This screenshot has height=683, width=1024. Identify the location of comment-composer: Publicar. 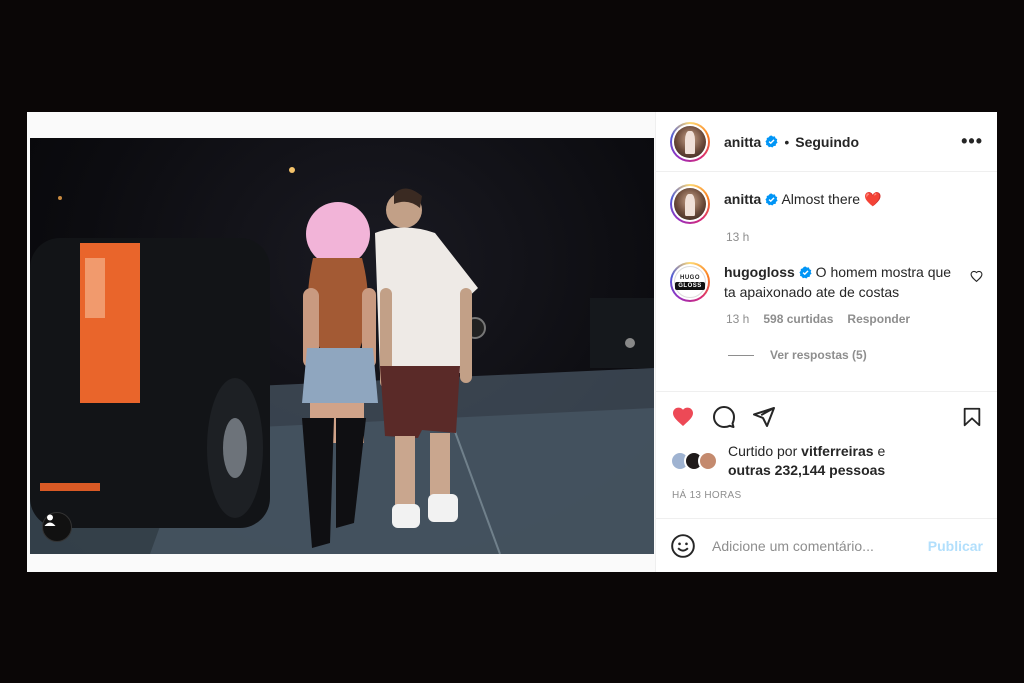
(826, 545).